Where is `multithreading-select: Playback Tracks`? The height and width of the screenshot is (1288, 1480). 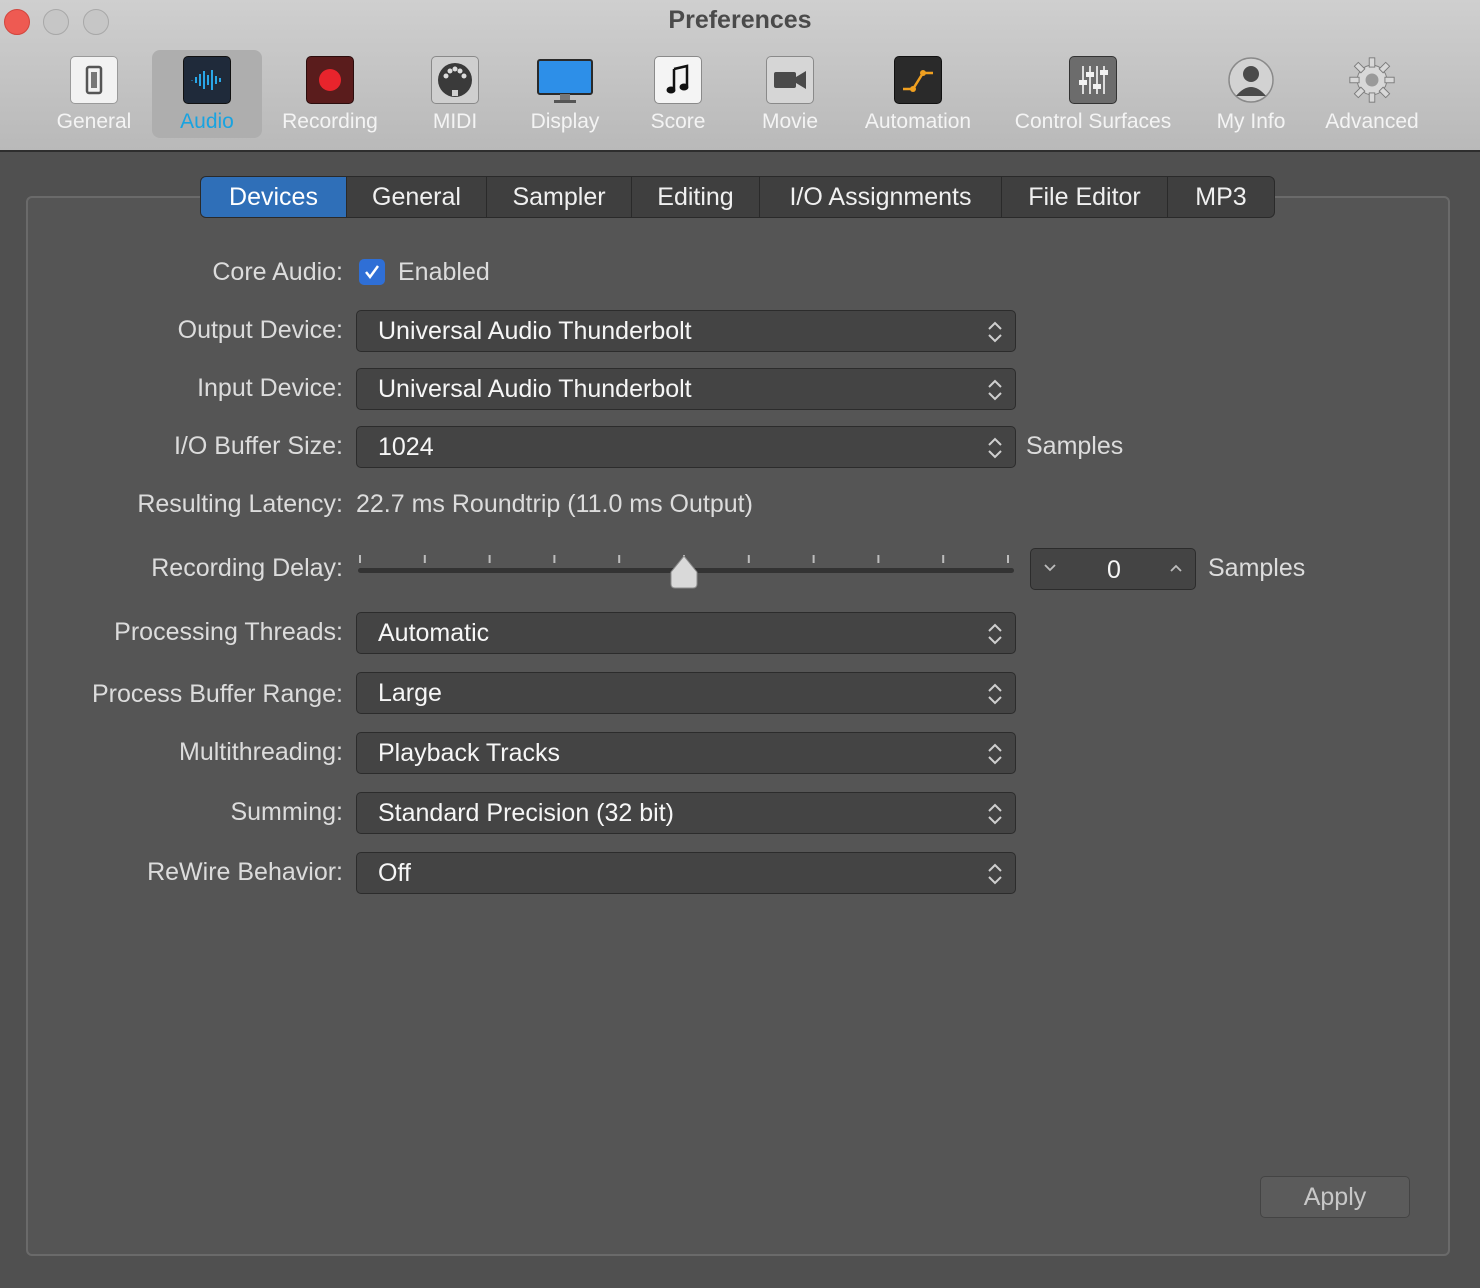 multithreading-select: Playback Tracks is located at coordinates (686, 753).